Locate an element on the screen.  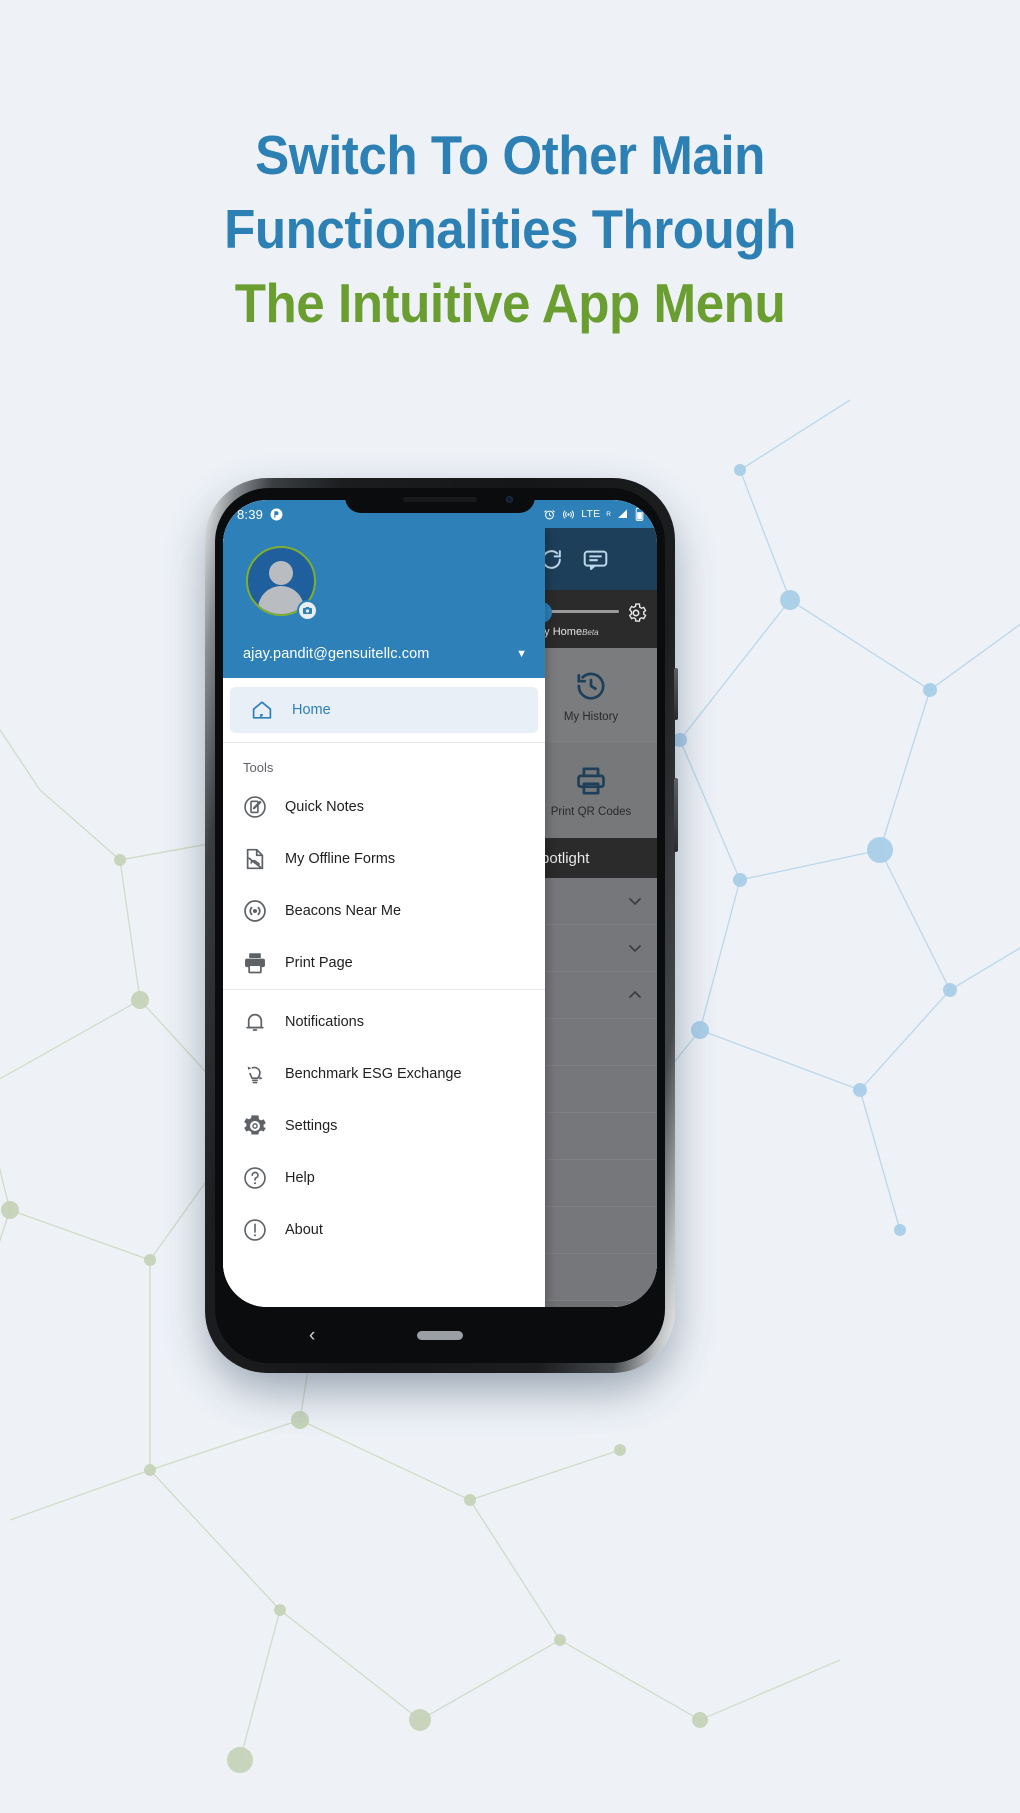
sidebar-item-my-offline-forms: My Offline Forms is located at coordinates (384, 859).